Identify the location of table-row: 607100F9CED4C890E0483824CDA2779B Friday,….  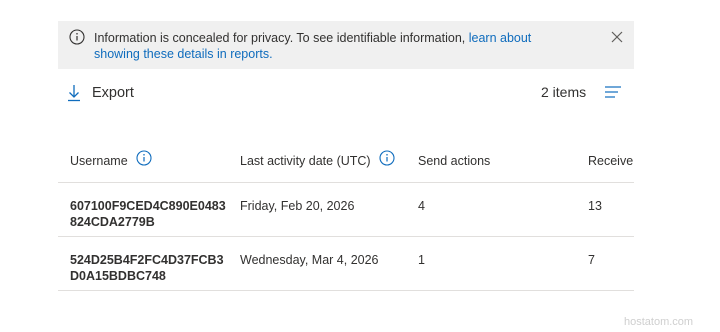
(346, 210).